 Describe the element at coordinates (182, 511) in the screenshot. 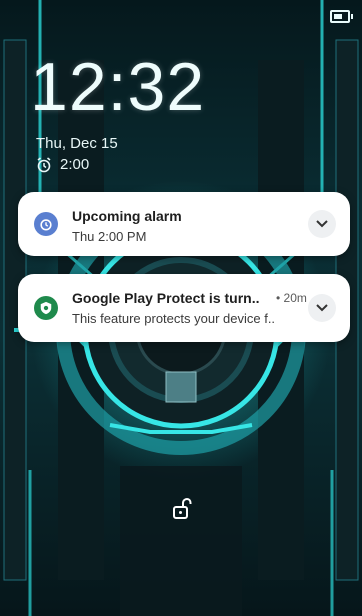

I see `unlock-icon` at that location.